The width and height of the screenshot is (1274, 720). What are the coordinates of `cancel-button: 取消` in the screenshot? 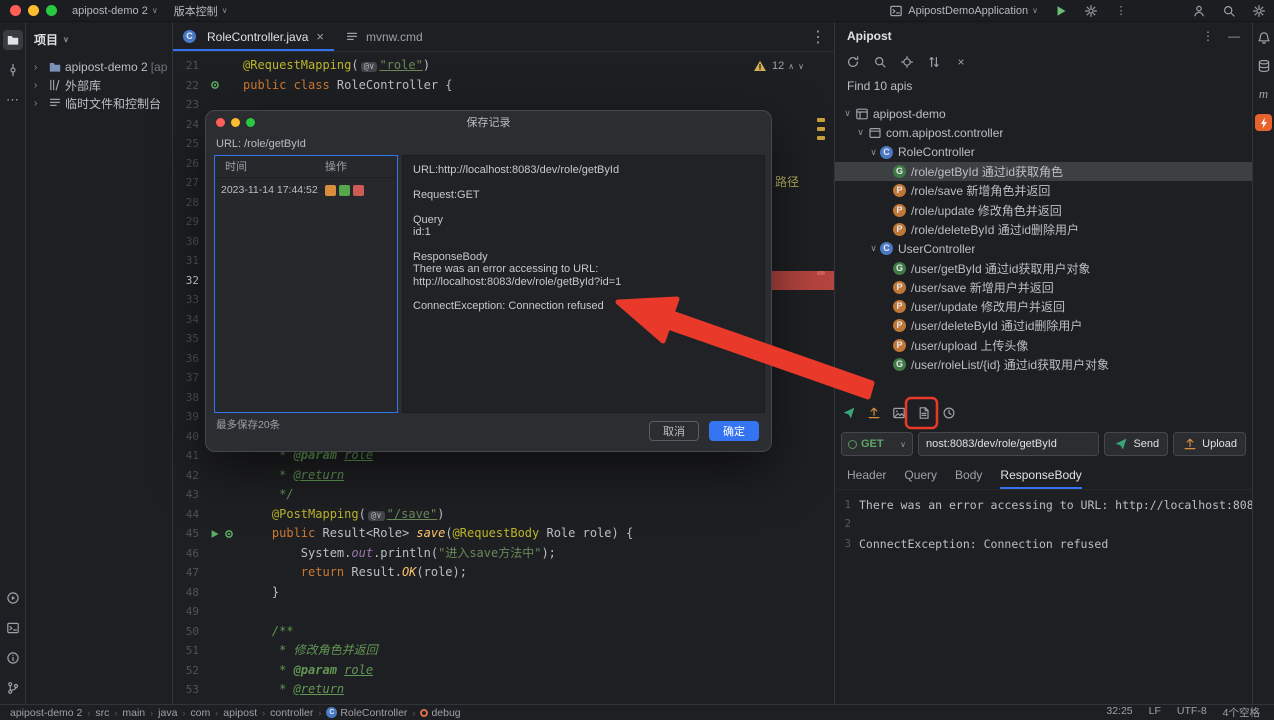 It's located at (674, 431).